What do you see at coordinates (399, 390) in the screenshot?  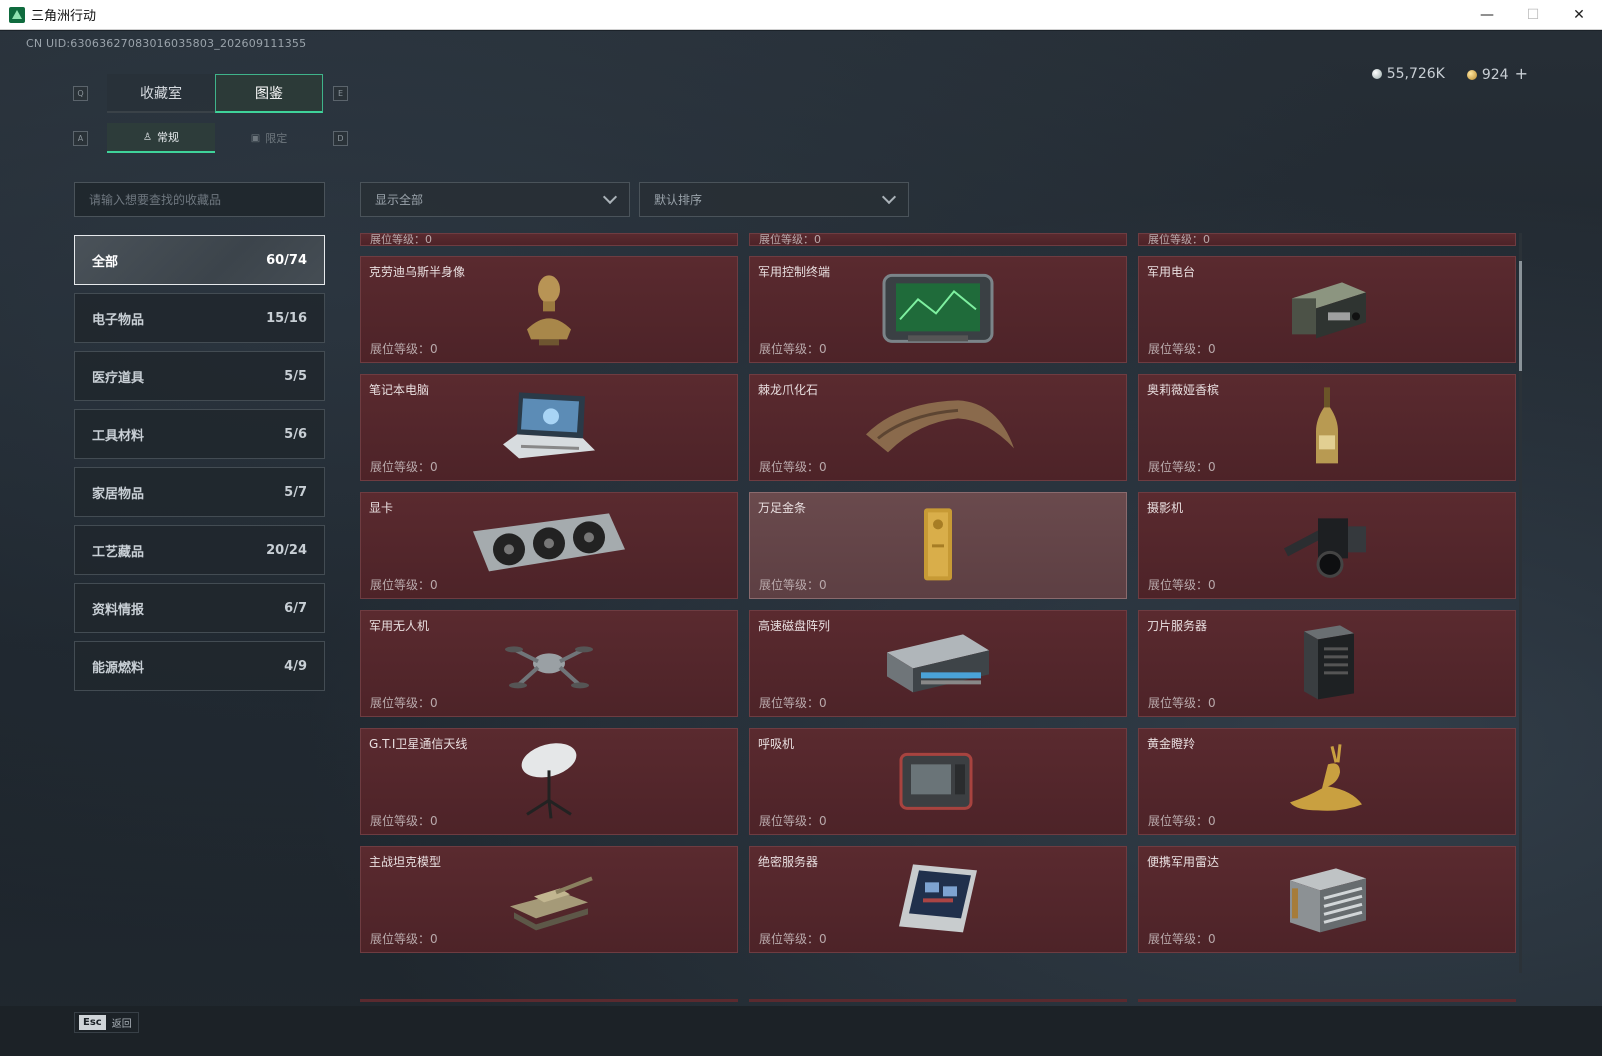 I see `item-name: 笔记本电脑` at bounding box center [399, 390].